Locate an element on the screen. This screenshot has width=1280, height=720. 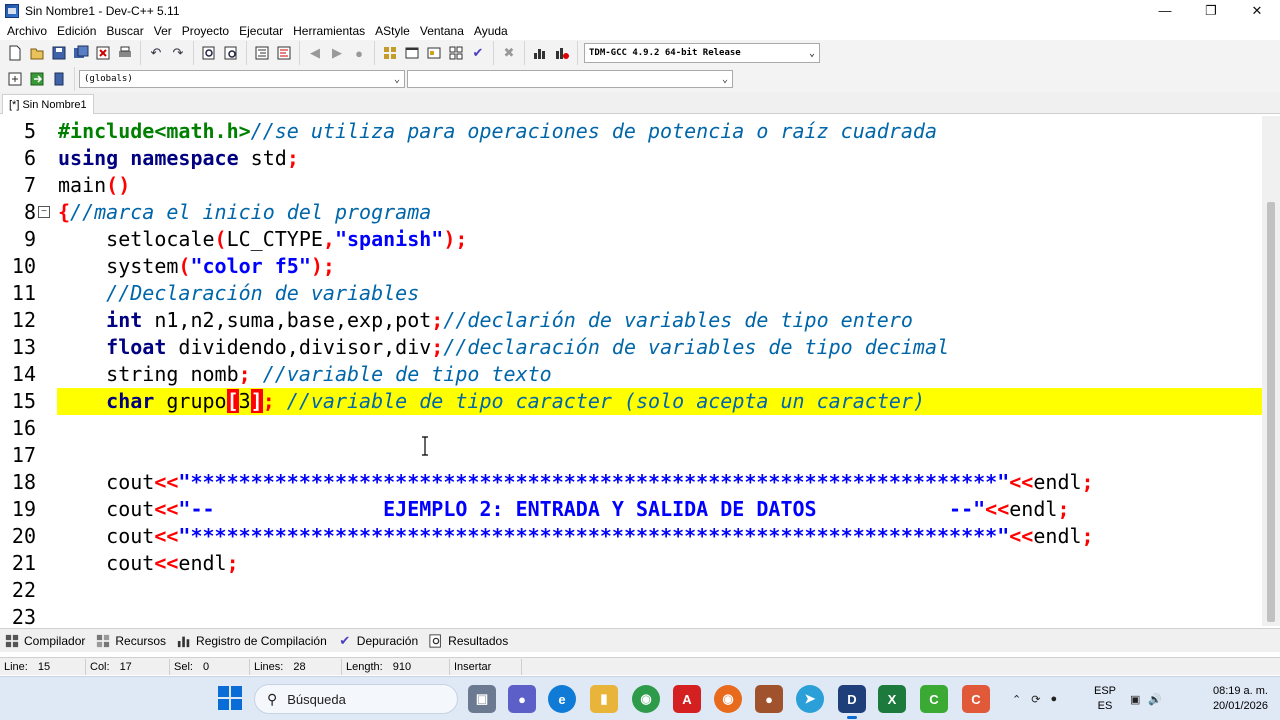
save-all-icon is located at coordinates (81, 53).